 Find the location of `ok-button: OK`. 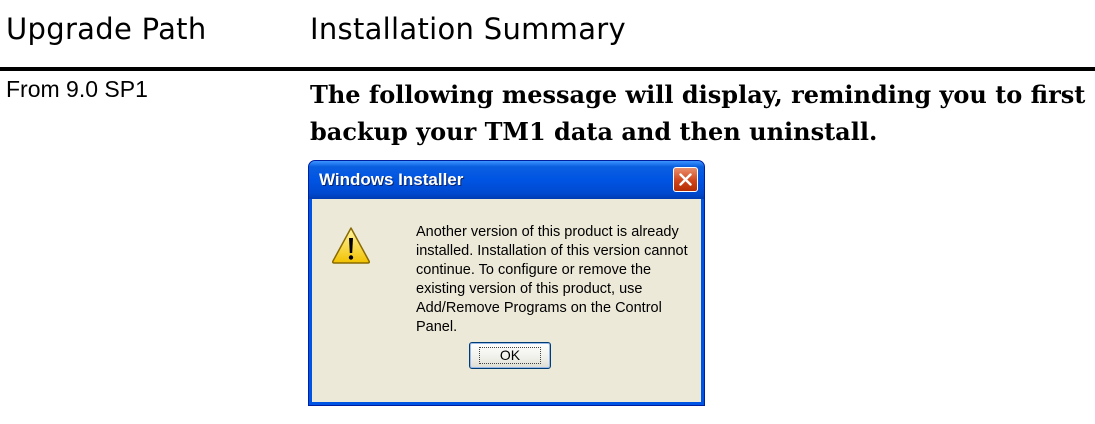

ok-button: OK is located at coordinates (510, 355).